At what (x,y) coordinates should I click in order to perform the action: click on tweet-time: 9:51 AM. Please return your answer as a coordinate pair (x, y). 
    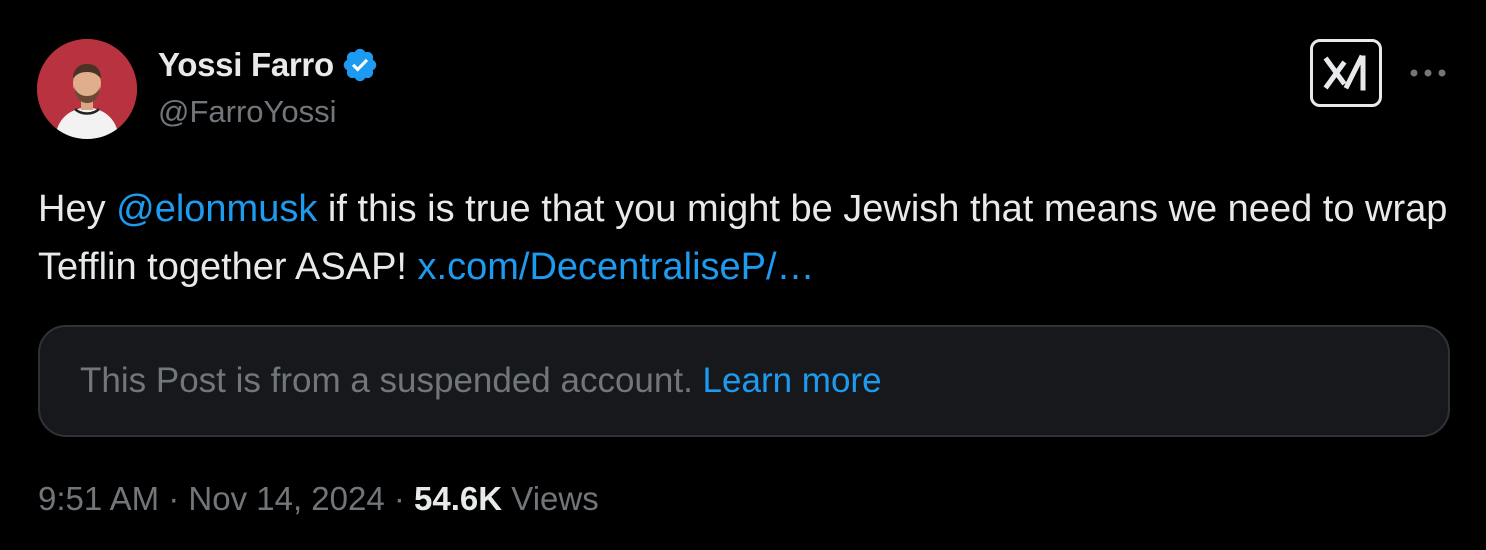
    Looking at the image, I should click on (98, 498).